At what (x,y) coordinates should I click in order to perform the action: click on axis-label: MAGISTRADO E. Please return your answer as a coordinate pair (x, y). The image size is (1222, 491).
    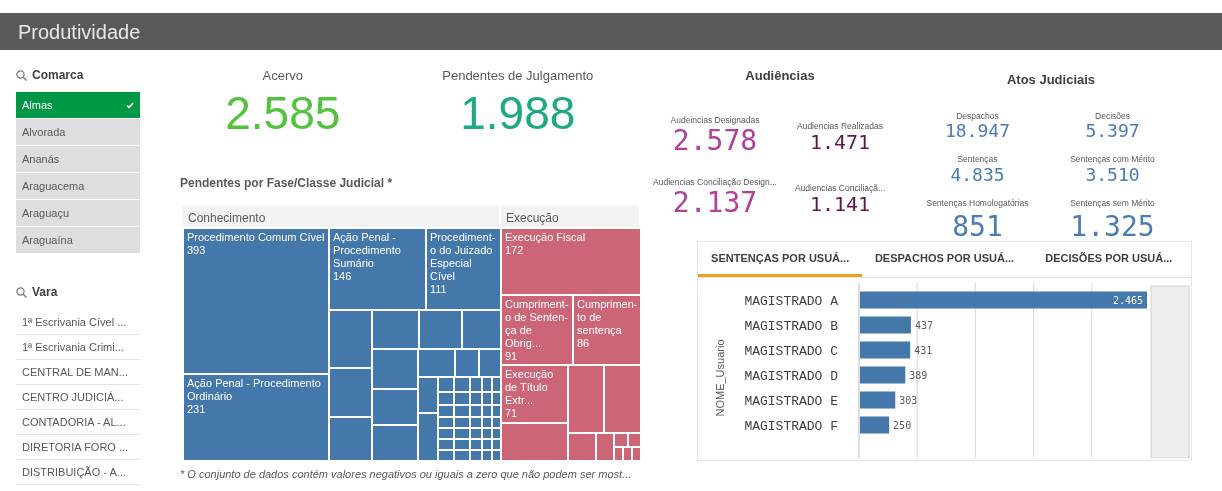
    Looking at the image, I should click on (791, 401).